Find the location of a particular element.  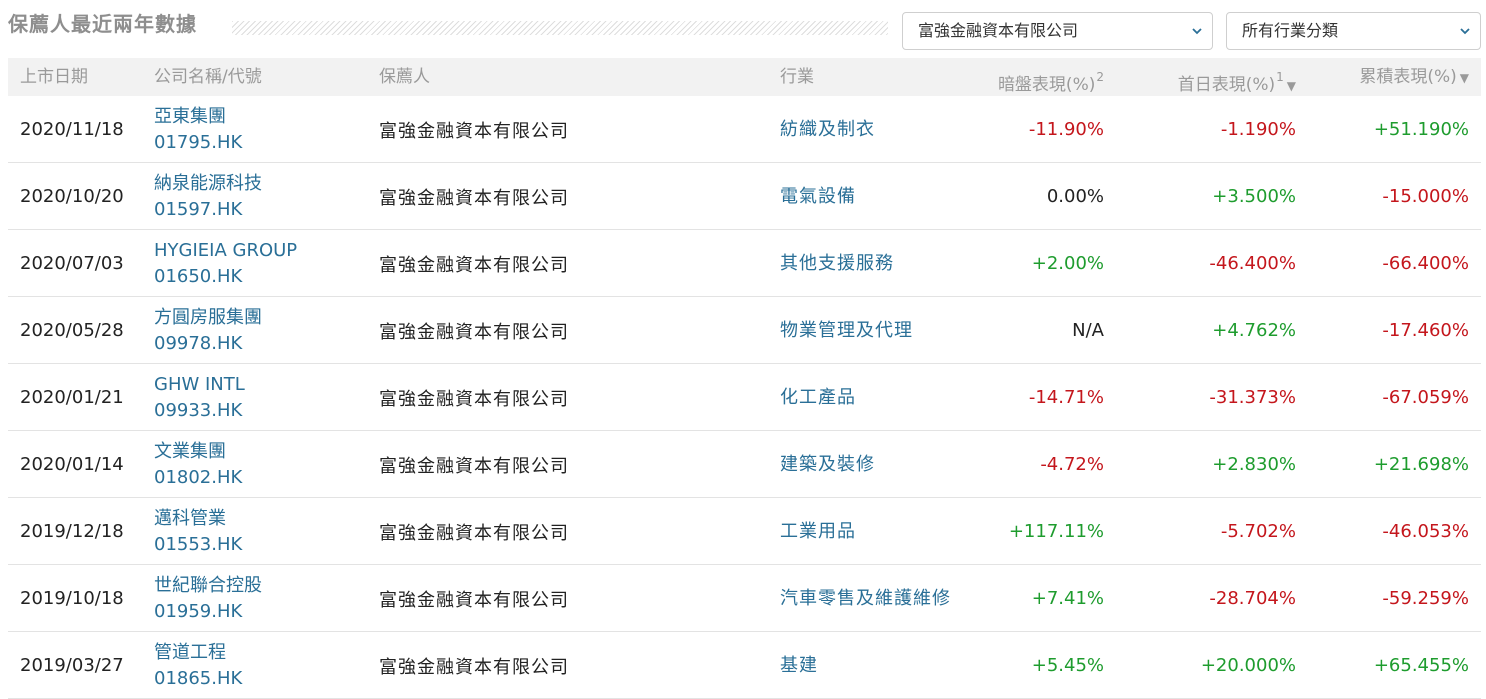

sponsor-select-value: 富強金融資本有限公司 is located at coordinates (998, 30).